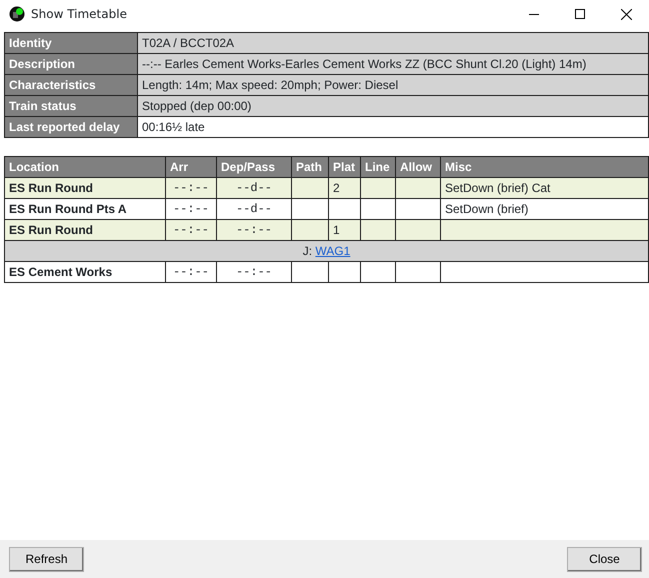 The width and height of the screenshot is (649, 578). I want to click on column-header: Location, so click(85, 167).